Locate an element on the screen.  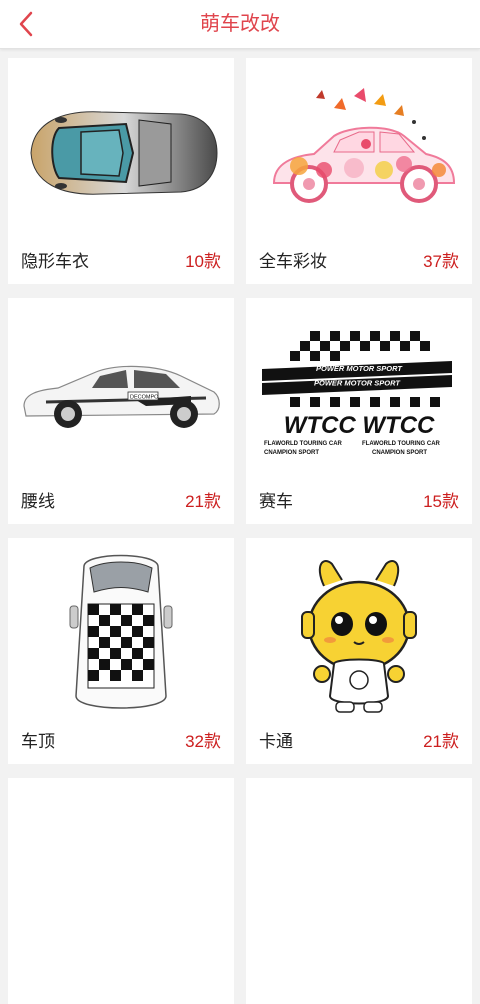
category-count: 10款 is located at coordinates (203, 261).